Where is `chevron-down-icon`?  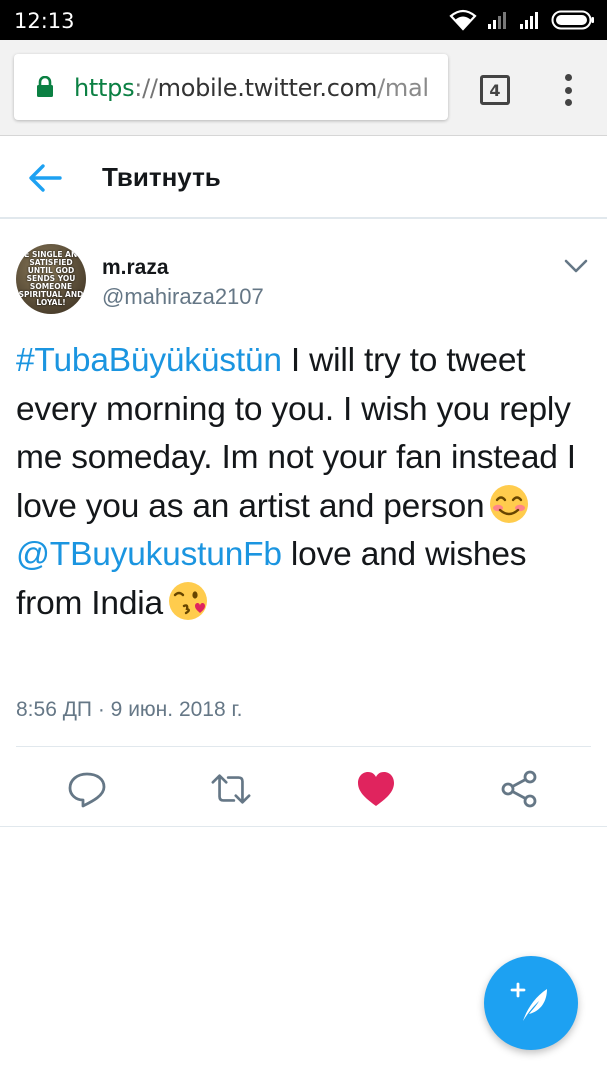
chevron-down-icon is located at coordinates (576, 266).